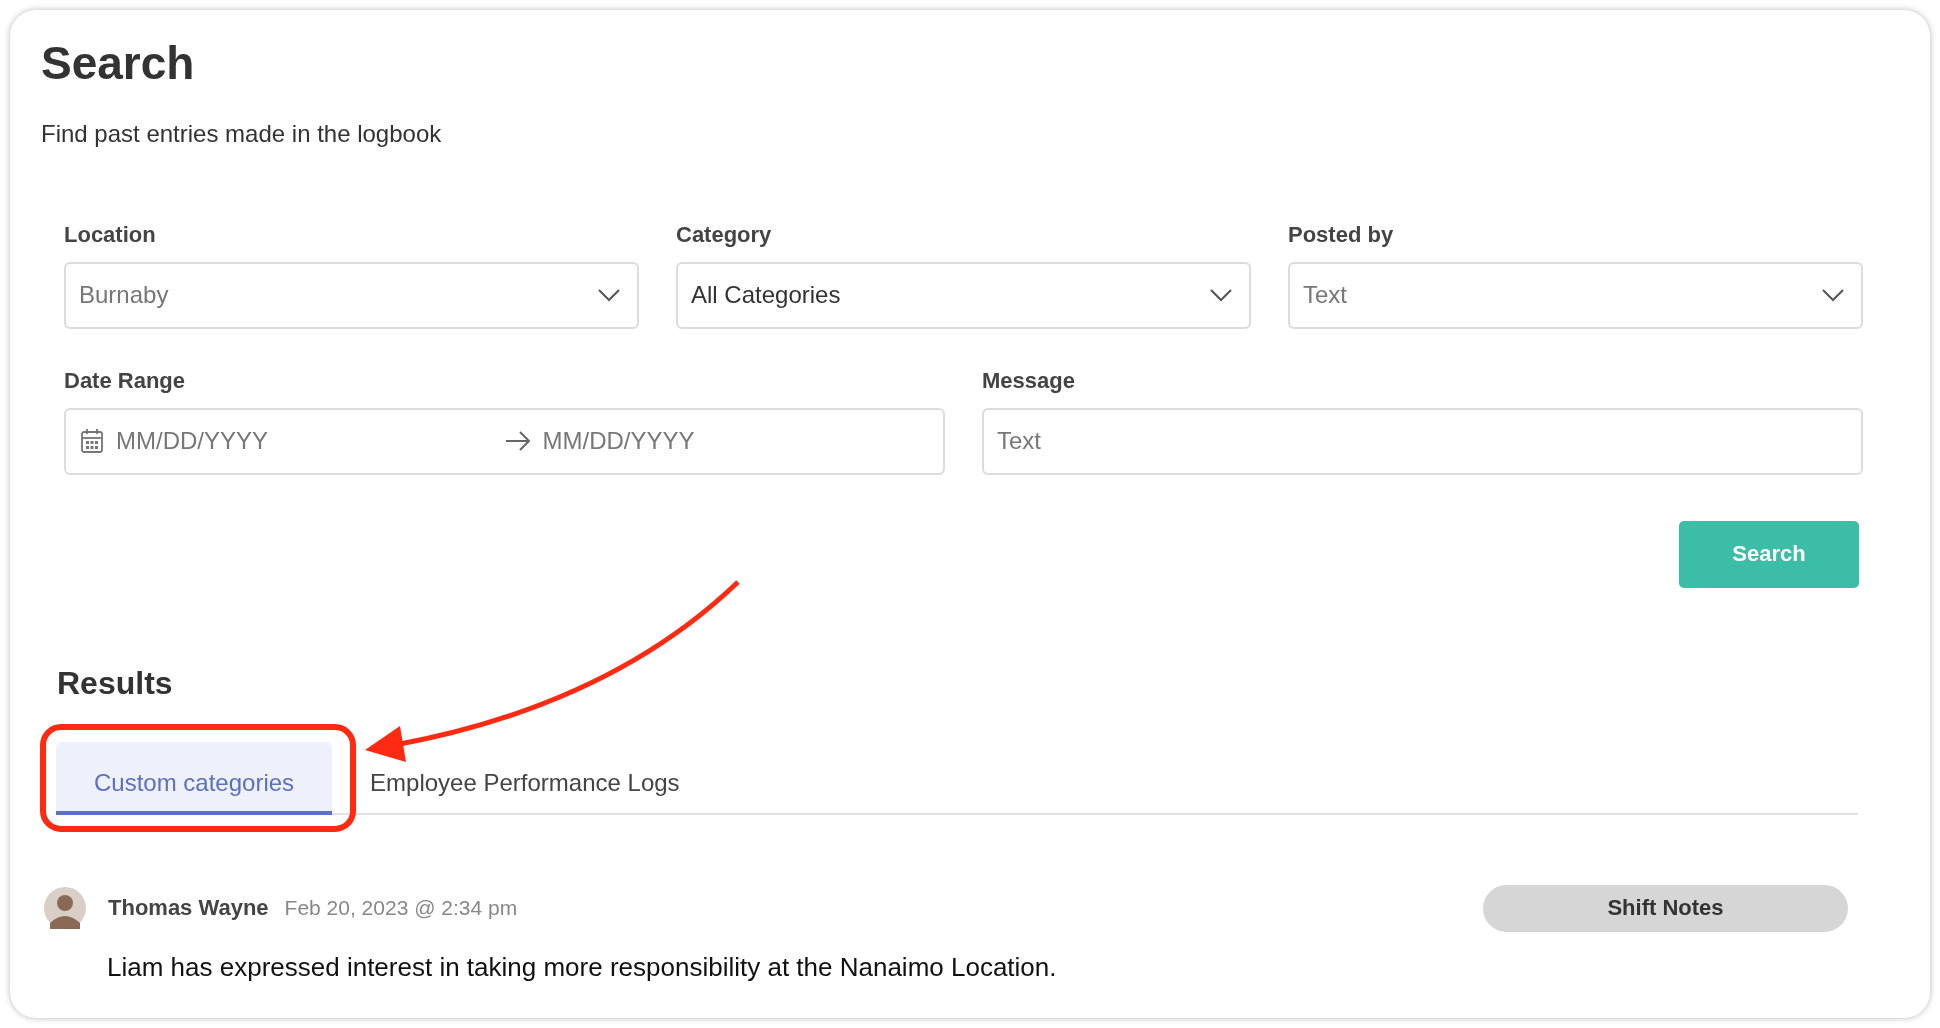 The height and width of the screenshot is (1028, 1940). I want to click on dropdown-field: All Categories, so click(963, 295).